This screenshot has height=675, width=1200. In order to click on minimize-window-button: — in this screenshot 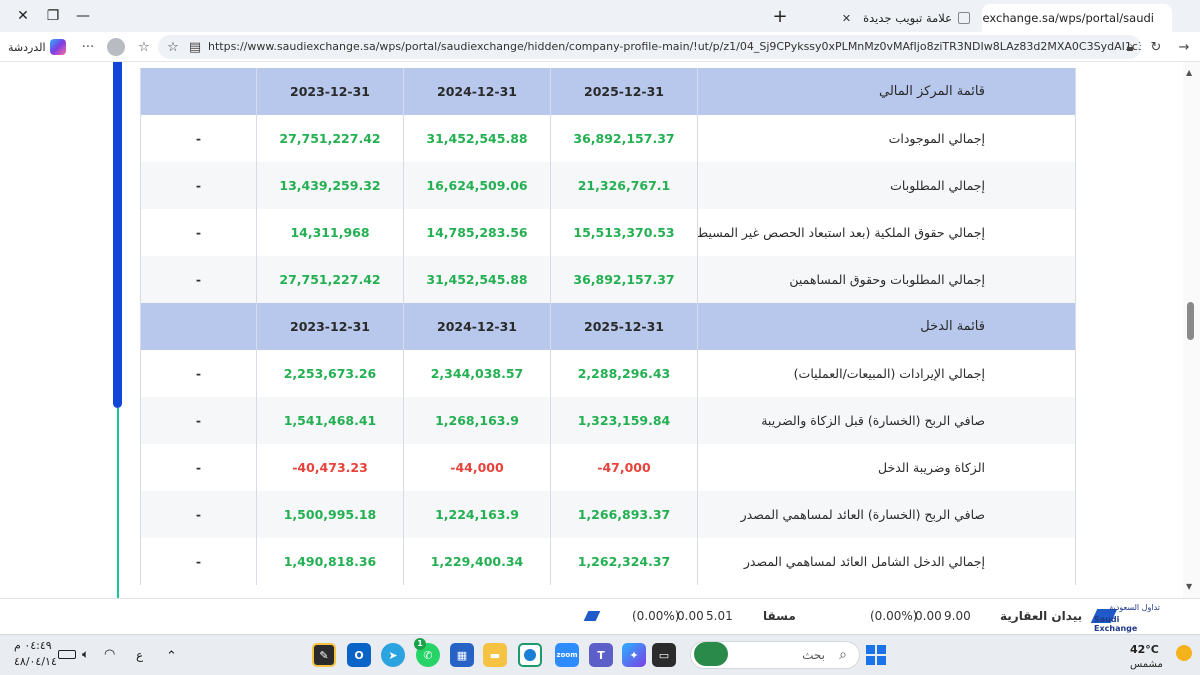, I will do `click(83, 16)`.